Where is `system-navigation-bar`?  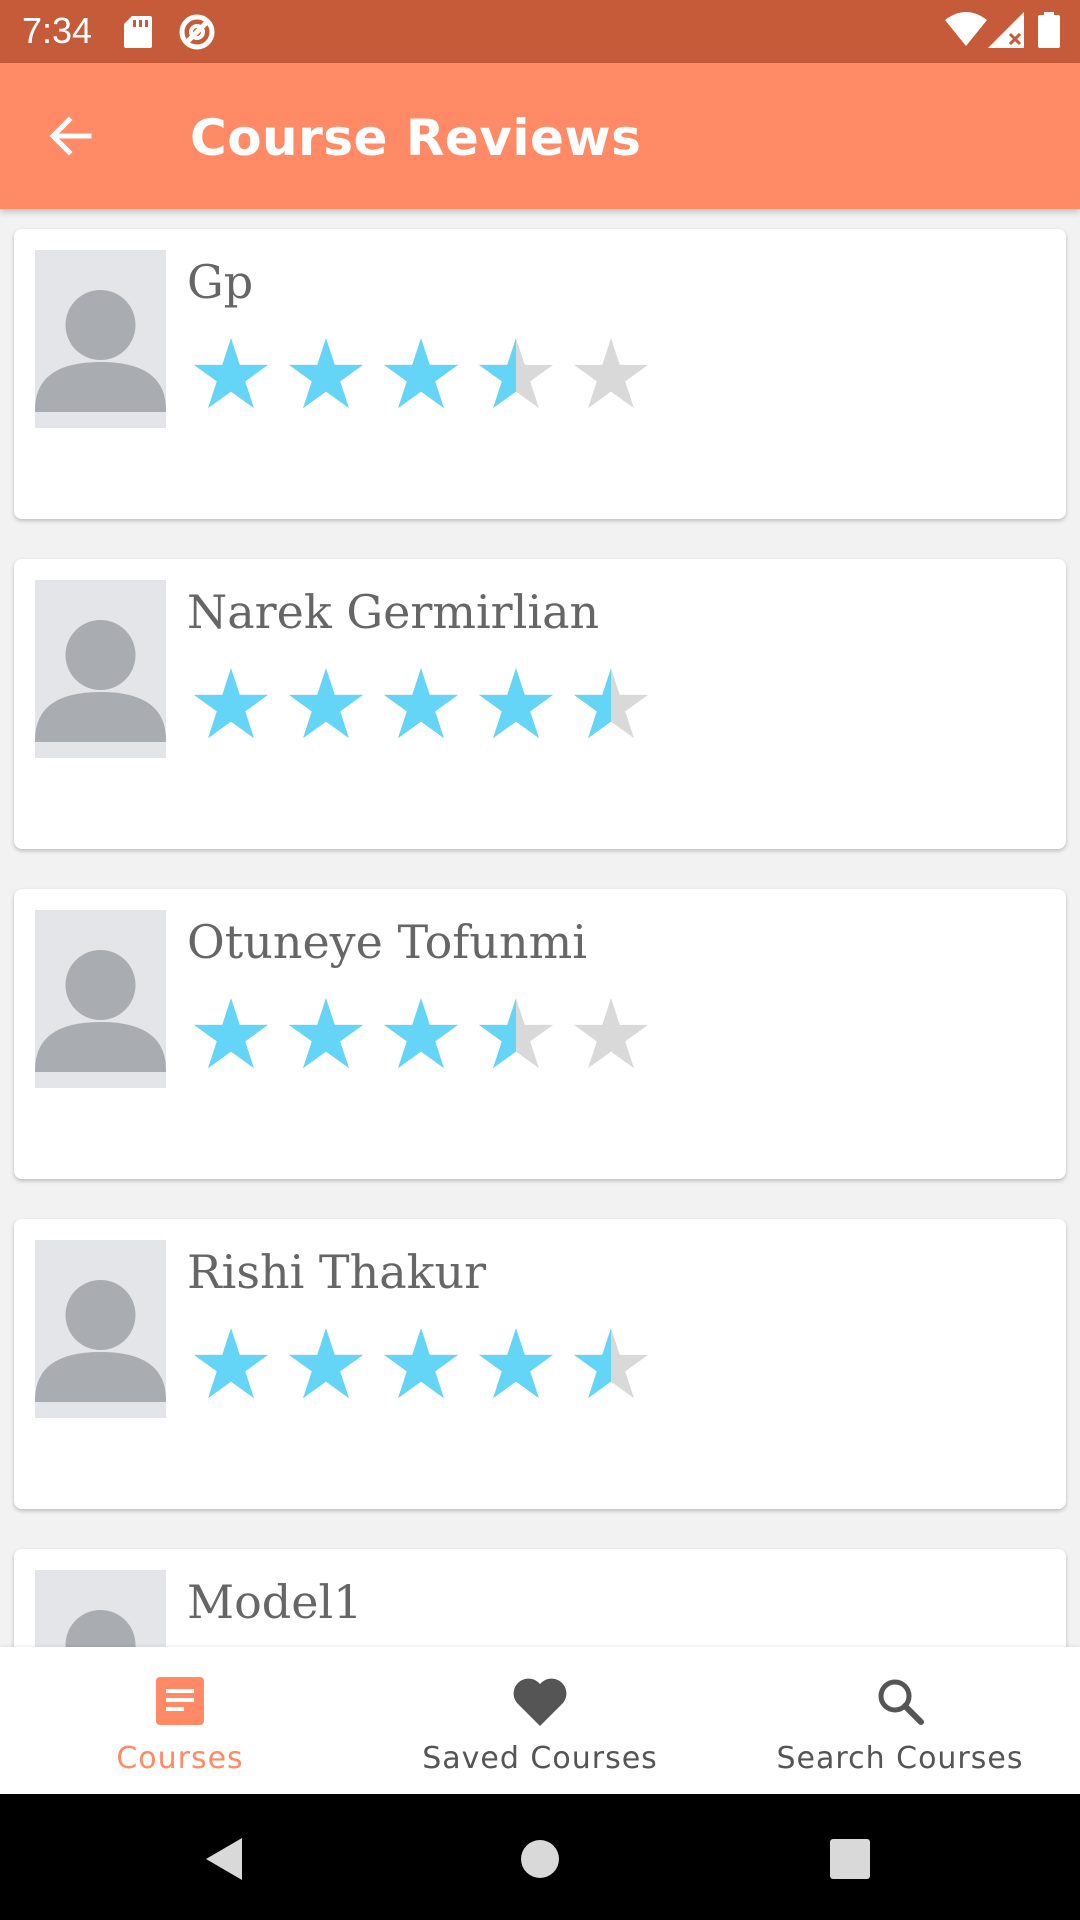 system-navigation-bar is located at coordinates (540, 1857).